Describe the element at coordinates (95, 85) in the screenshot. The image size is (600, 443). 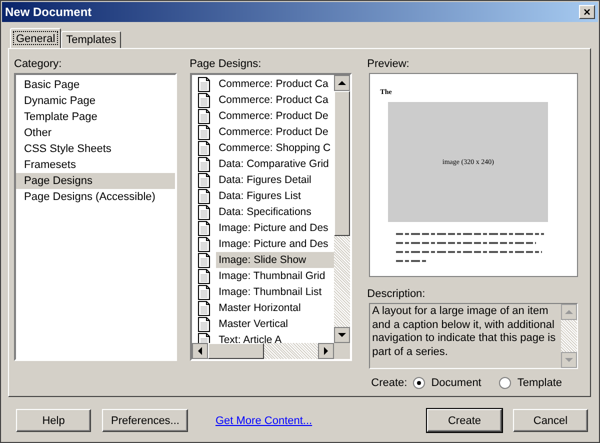
I see `category-item: Basic Page` at that location.